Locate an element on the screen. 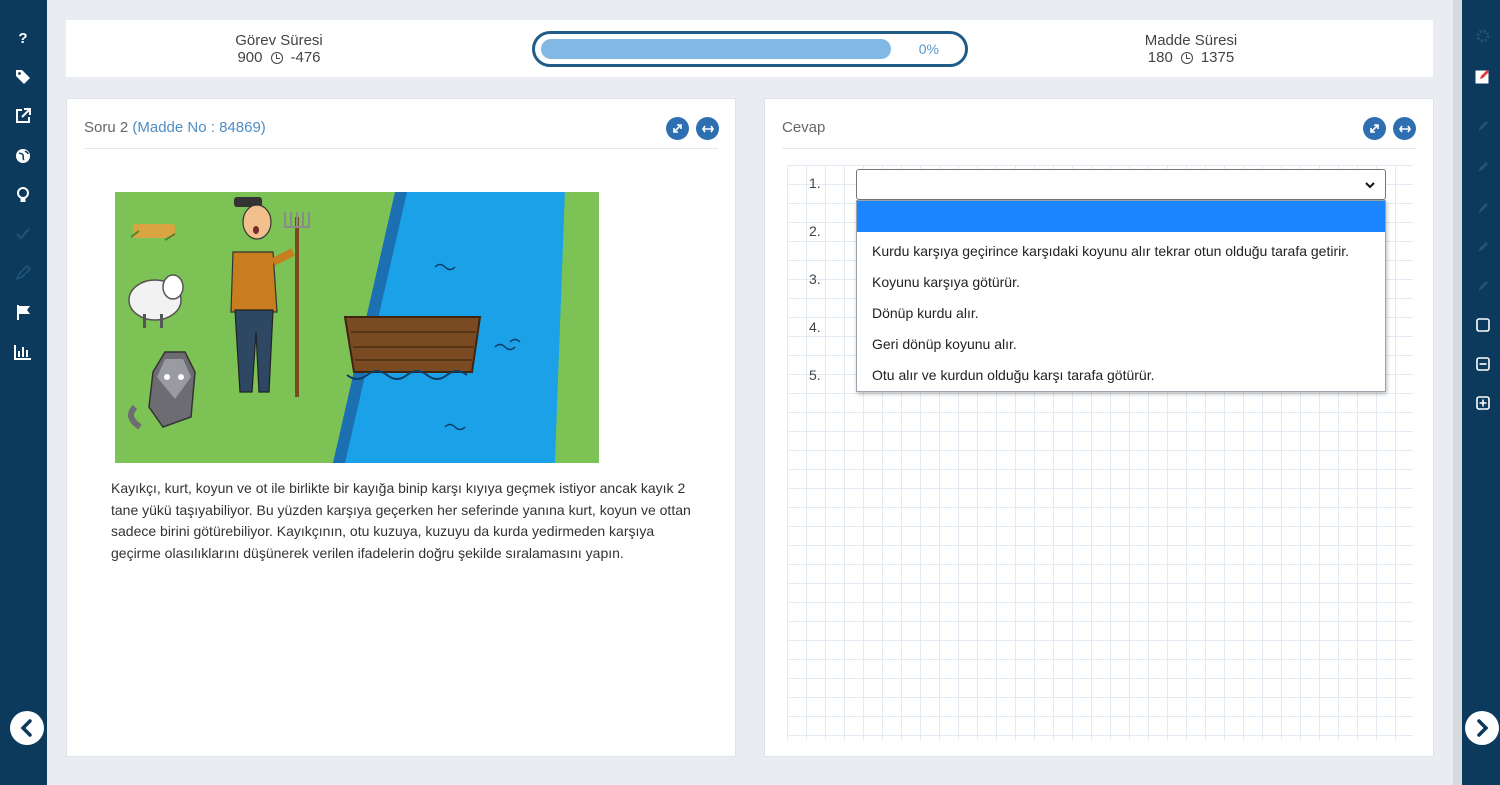  gear-icon is located at coordinates (1483, 36).